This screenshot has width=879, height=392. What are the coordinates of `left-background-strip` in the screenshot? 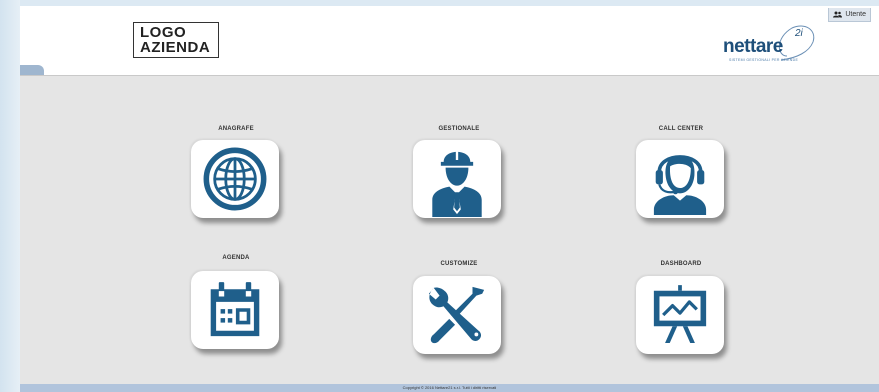 It's located at (10, 196).